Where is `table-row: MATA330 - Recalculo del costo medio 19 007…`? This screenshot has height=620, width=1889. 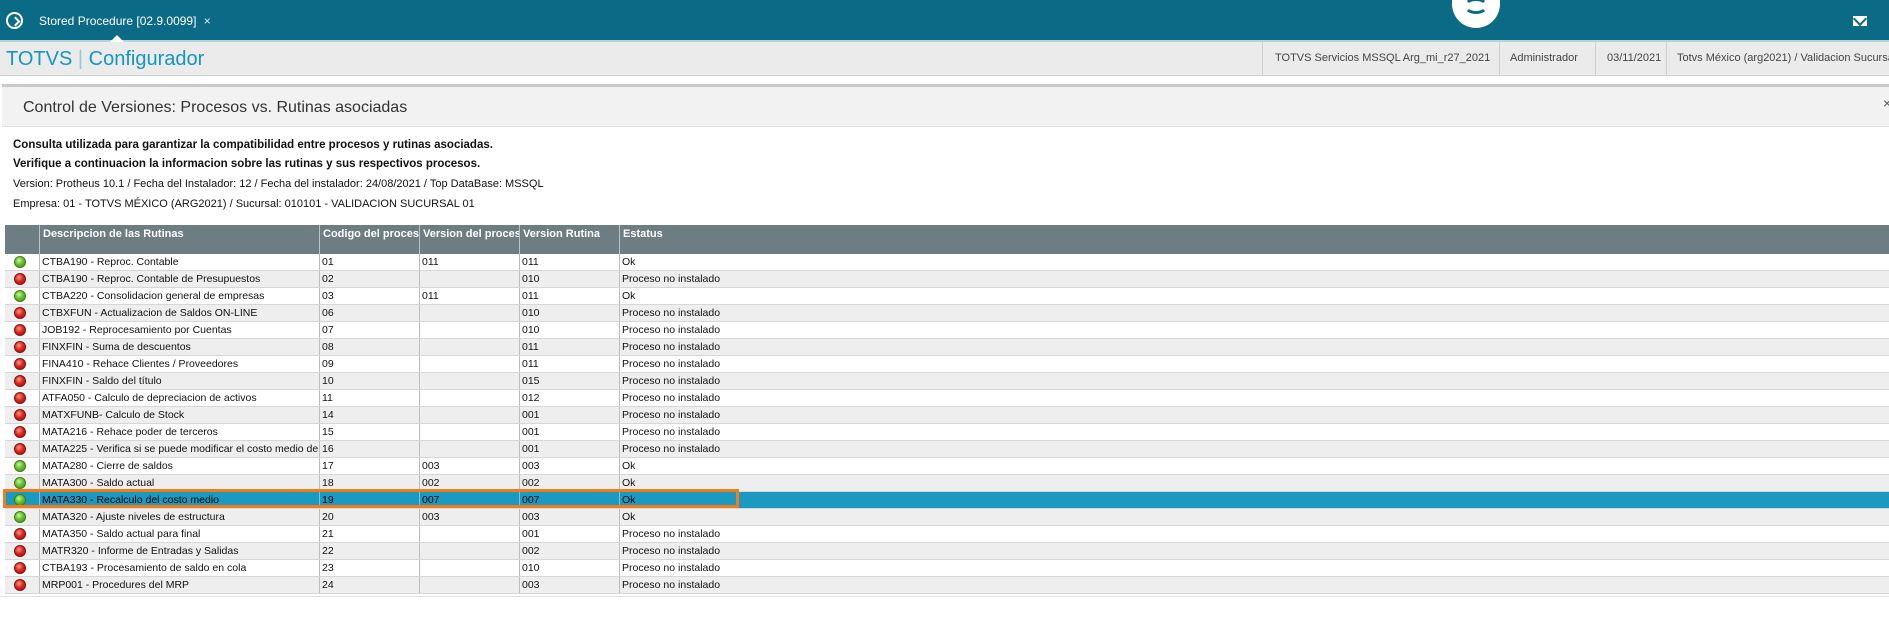 table-row: MATA330 - Recalculo del costo medio 19 007… is located at coordinates (947, 500).